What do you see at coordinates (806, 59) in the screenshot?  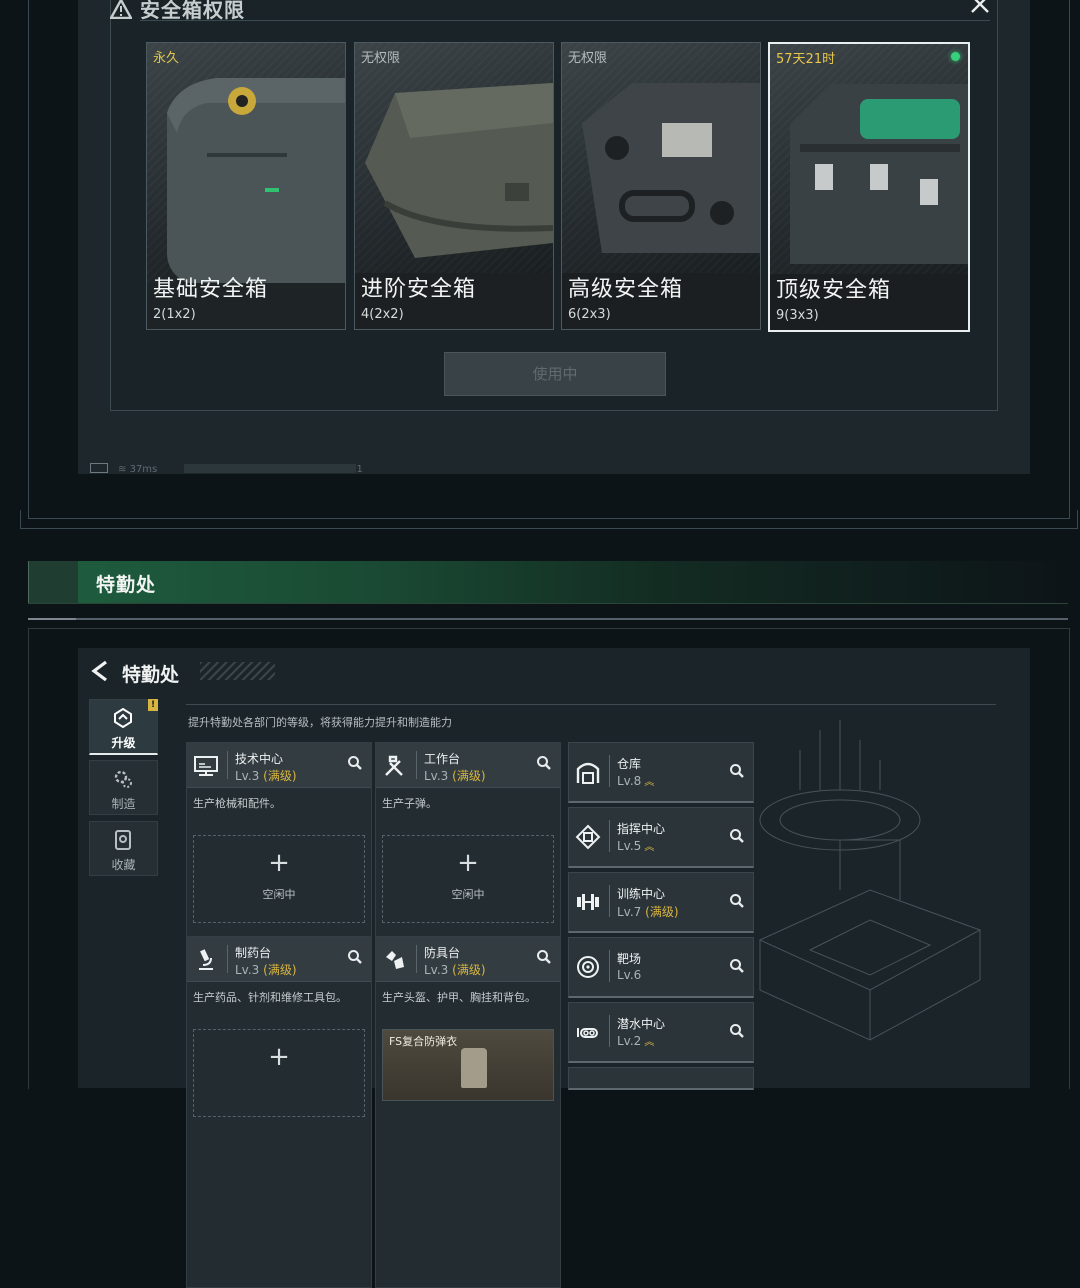 I see `box-status: 57天21时` at bounding box center [806, 59].